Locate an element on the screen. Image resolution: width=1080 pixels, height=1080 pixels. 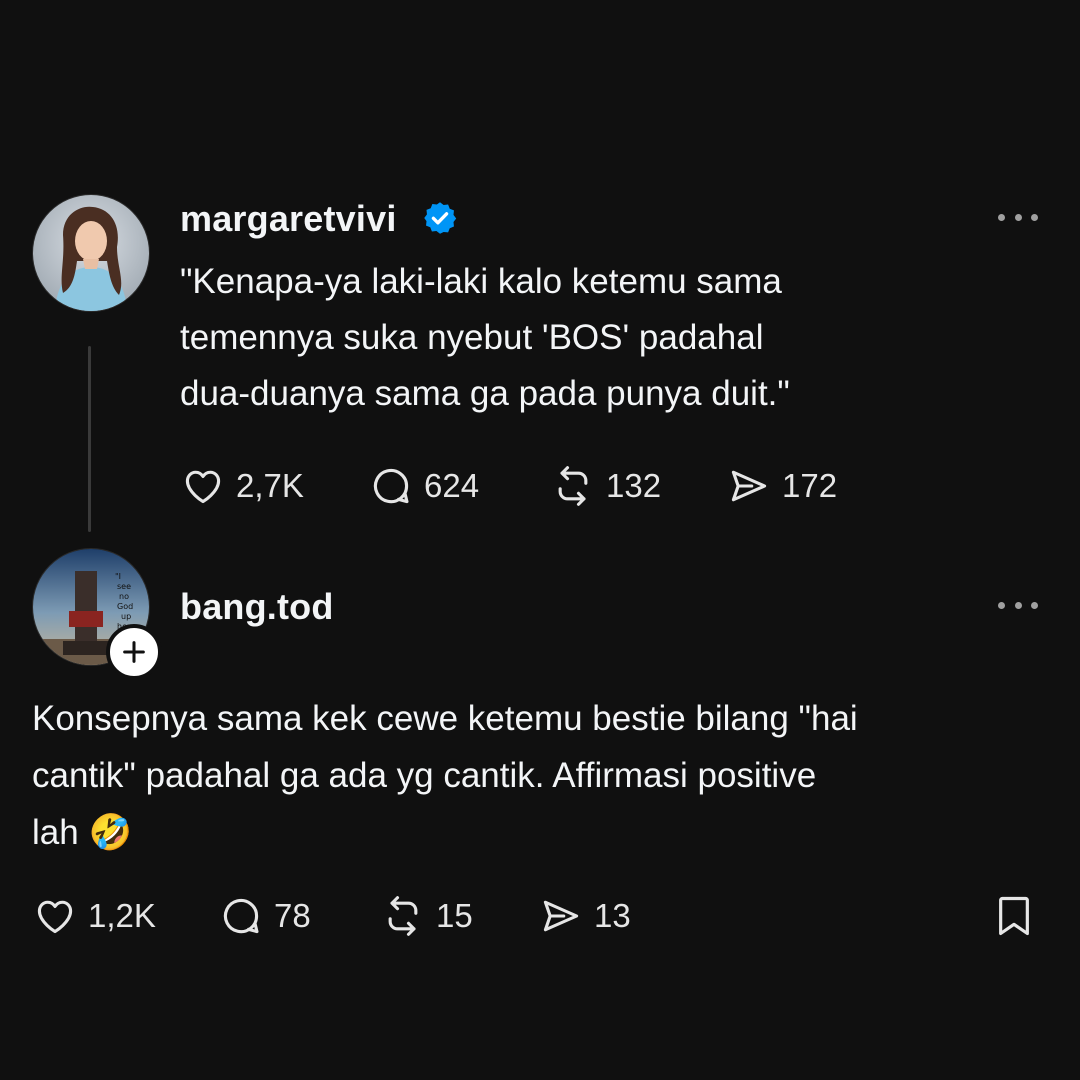
reply-more-button is located at coordinates (1018, 605).